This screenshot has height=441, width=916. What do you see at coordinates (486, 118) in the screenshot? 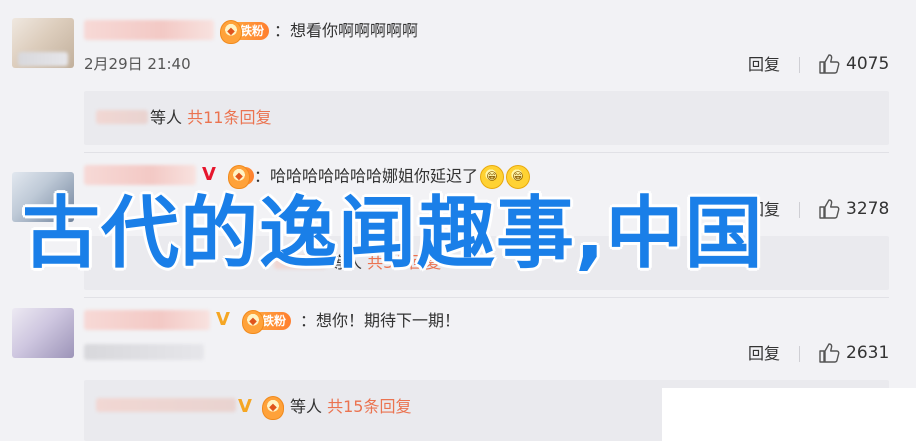
I see `replies-summary: 等人 共11条回复` at bounding box center [486, 118].